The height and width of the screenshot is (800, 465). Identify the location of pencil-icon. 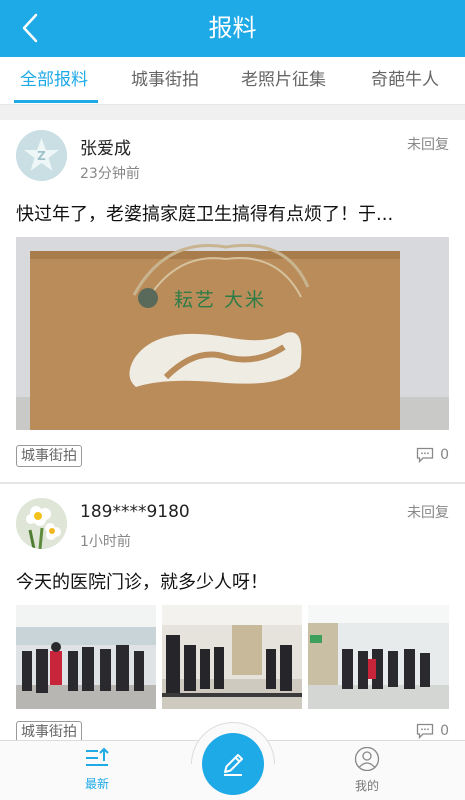
(233, 765).